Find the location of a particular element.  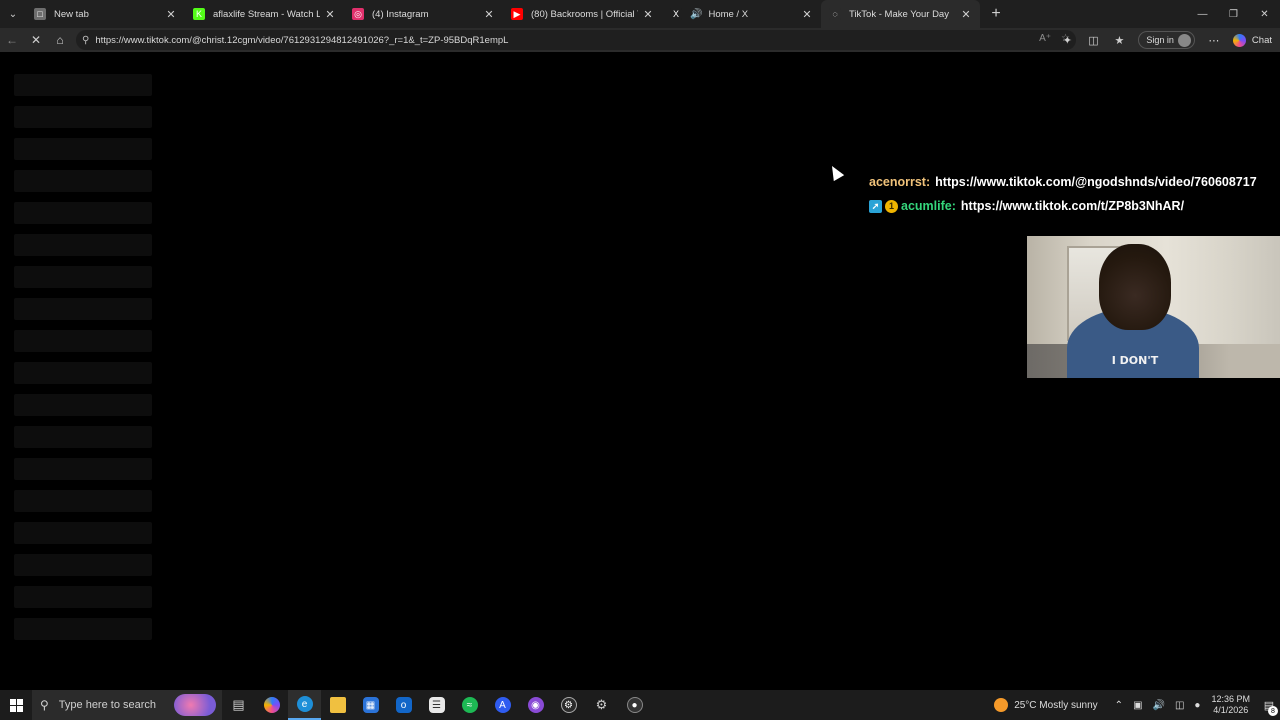

show-hidden-icons-icon: ⌃ is located at coordinates (1119, 705).